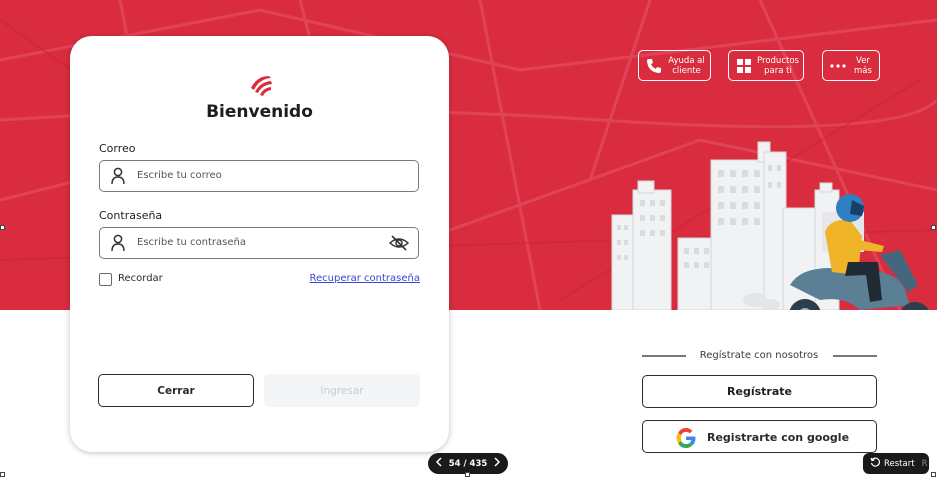 Image resolution: width=937 pixels, height=478 pixels. Describe the element at coordinates (851, 65) in the screenshot. I see `more-button: Ver más` at that location.